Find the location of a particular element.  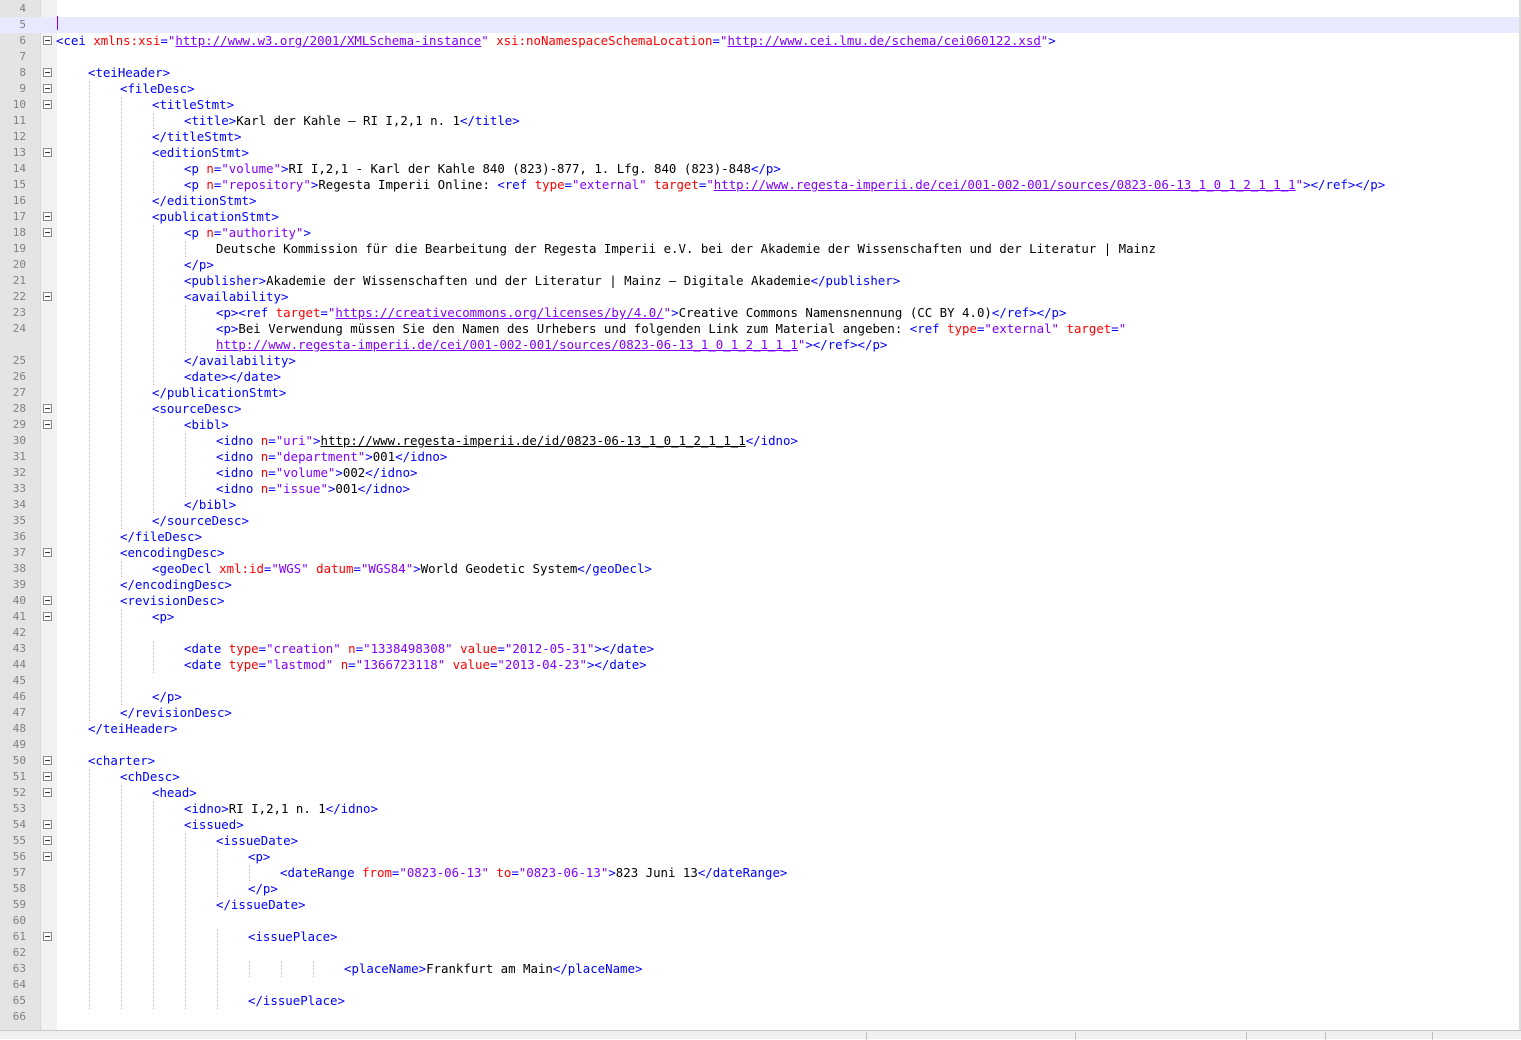

line-code: <sourceDesc> is located at coordinates (197, 409).